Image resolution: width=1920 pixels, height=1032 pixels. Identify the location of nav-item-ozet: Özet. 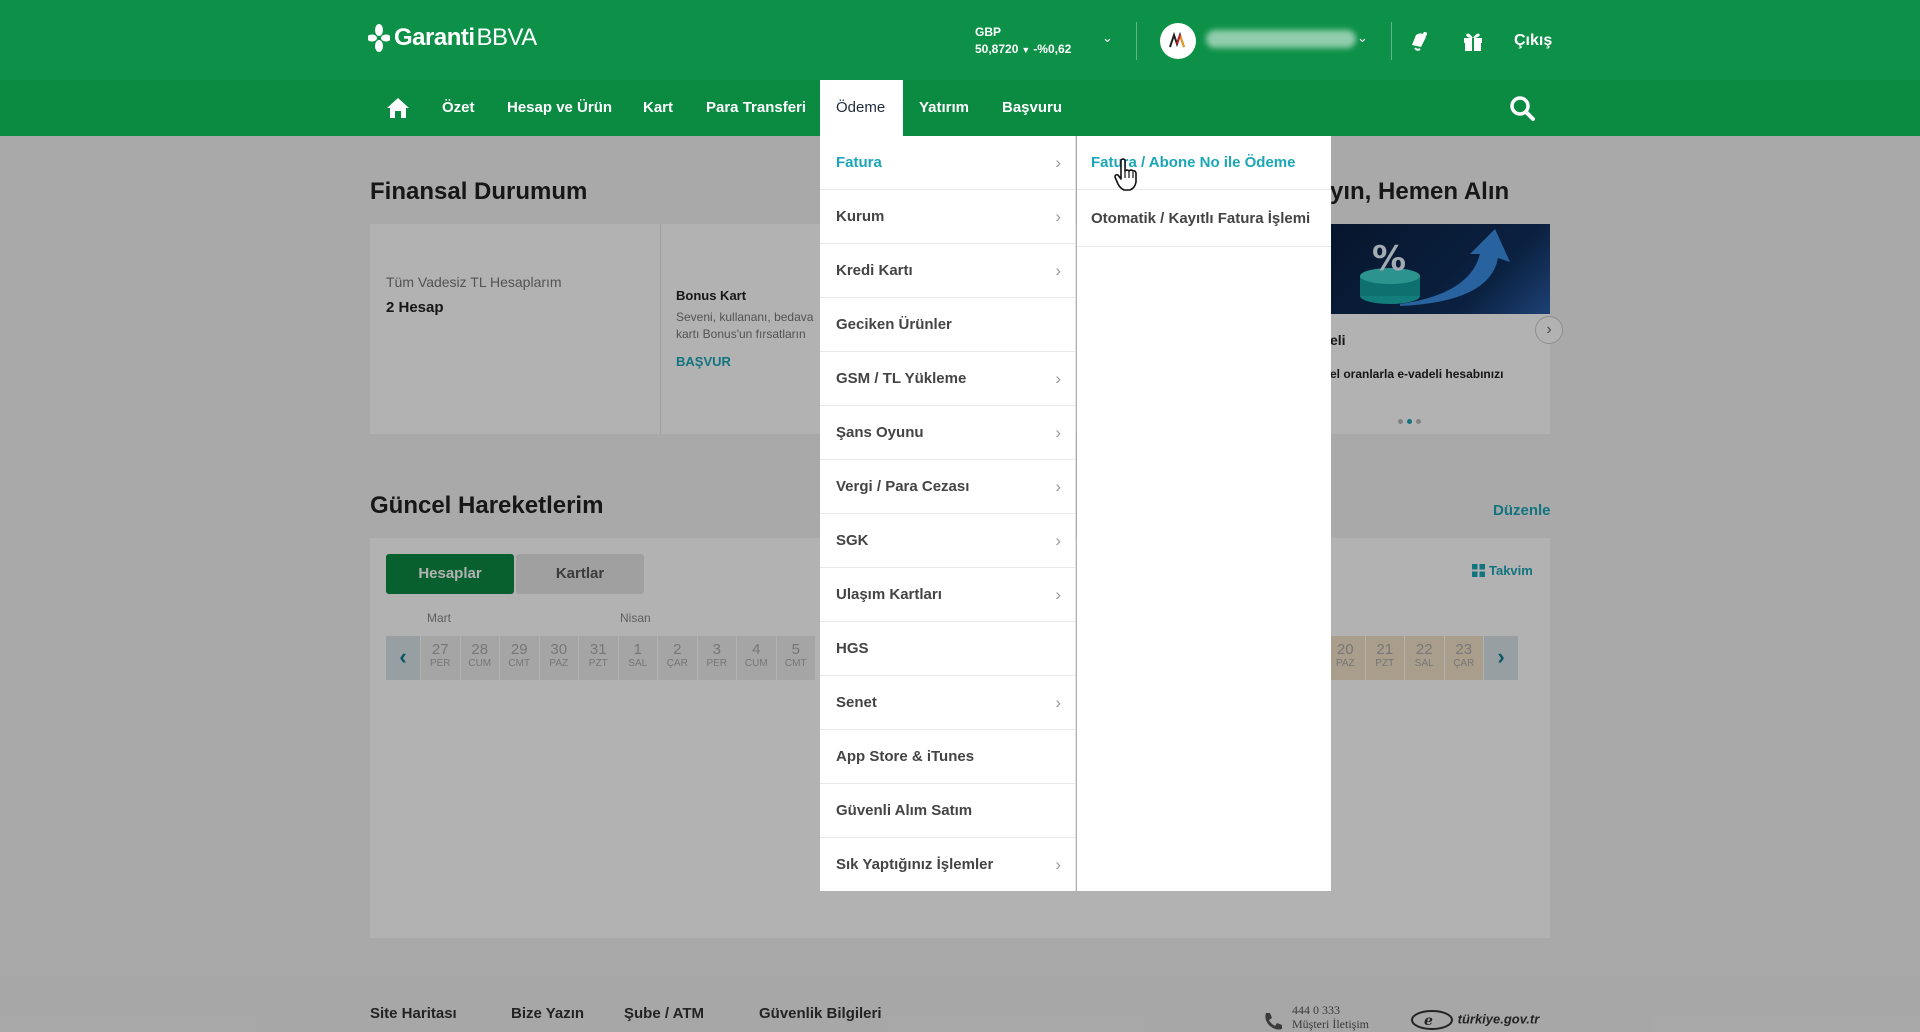
(458, 108).